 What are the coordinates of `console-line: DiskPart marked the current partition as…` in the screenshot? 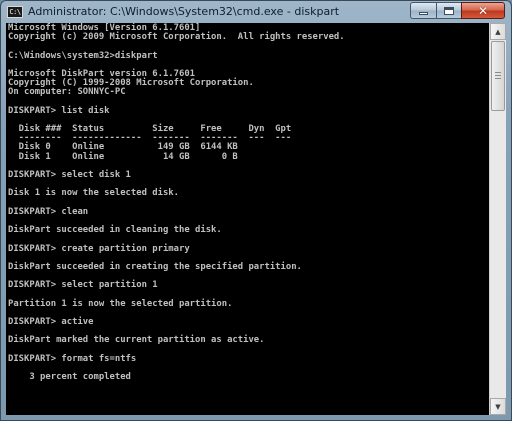 It's located at (136, 340).